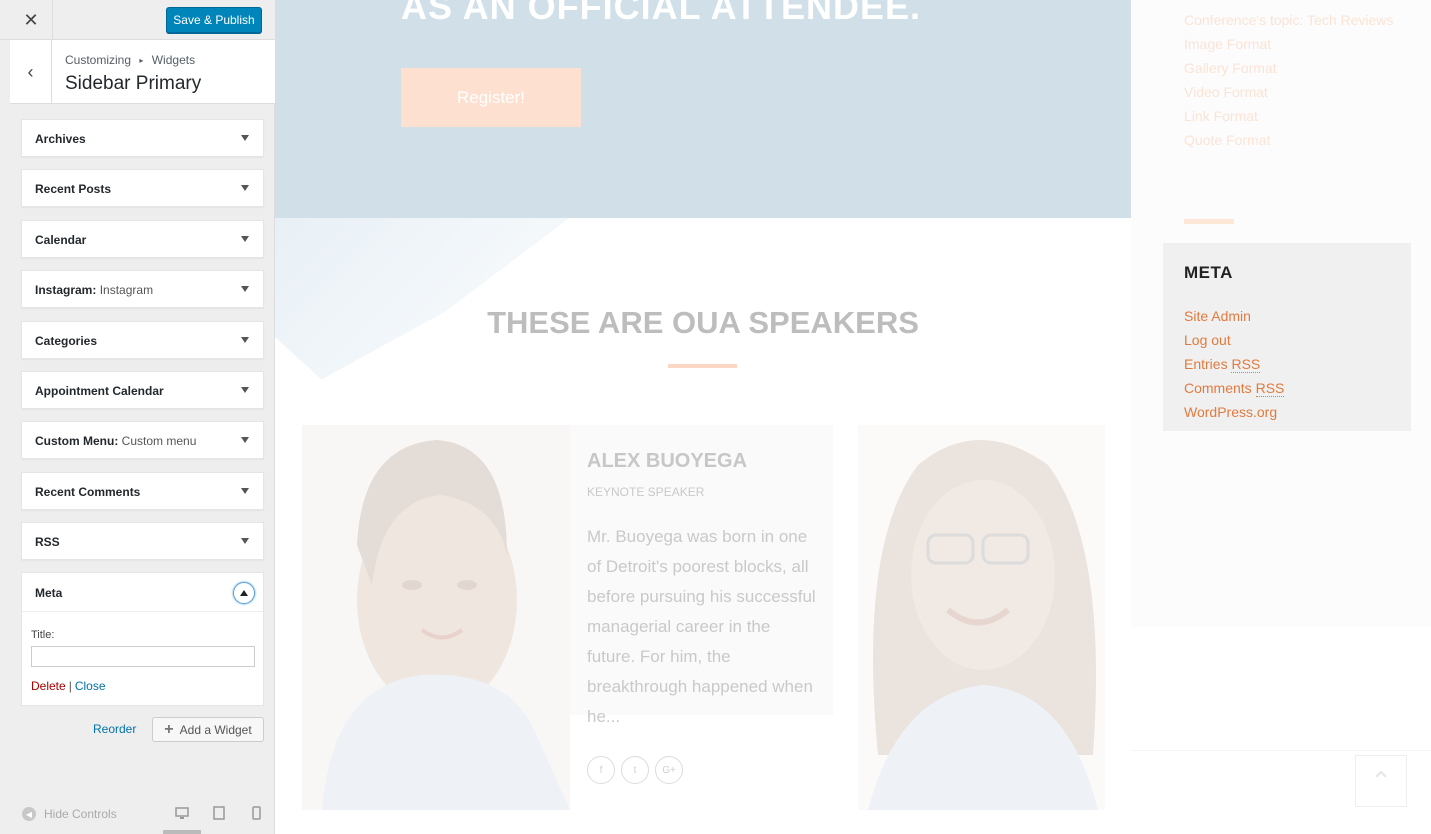 The width and height of the screenshot is (1431, 834). Describe the element at coordinates (90, 686) in the screenshot. I see `close-link: Close` at that location.